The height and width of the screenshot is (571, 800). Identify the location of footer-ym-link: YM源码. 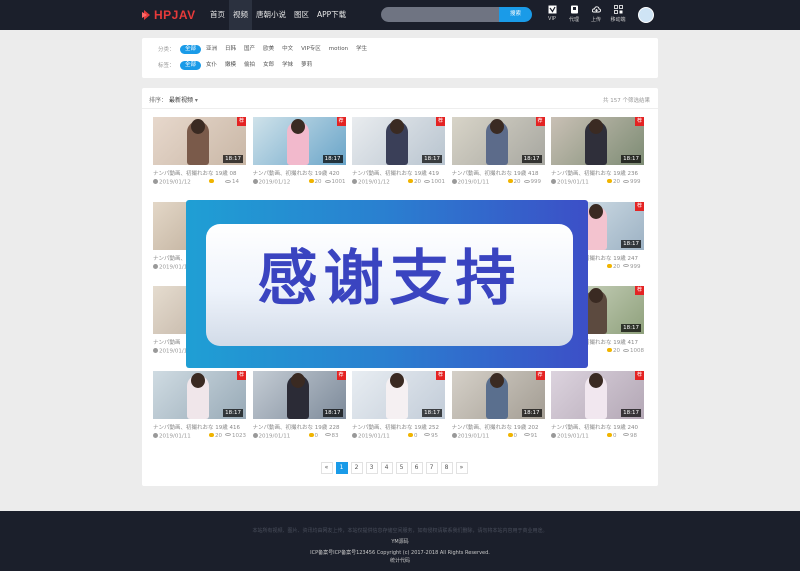
(400, 541).